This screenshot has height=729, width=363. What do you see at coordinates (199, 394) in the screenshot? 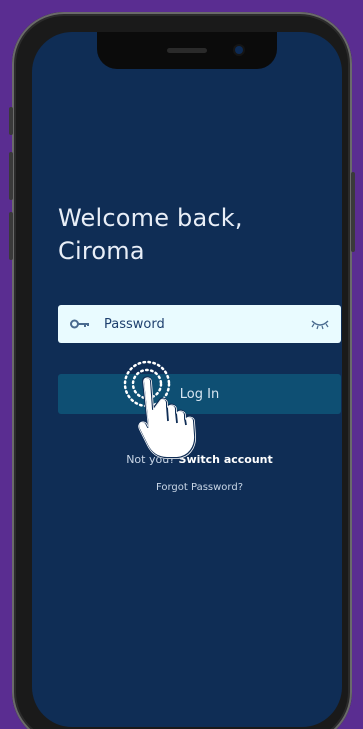
I see `login-button: Log In` at bounding box center [199, 394].